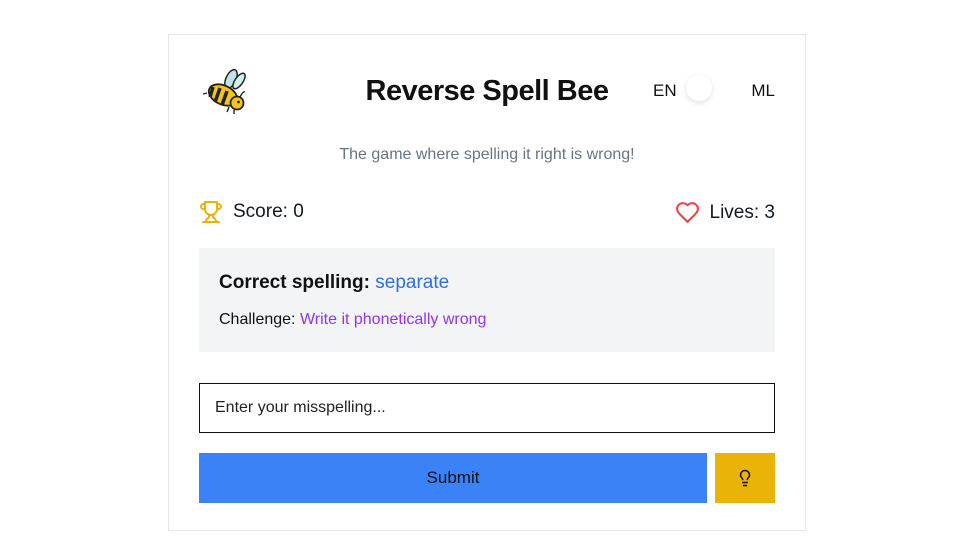  Describe the element at coordinates (665, 91) in the screenshot. I see `language-option-en: EN` at that location.